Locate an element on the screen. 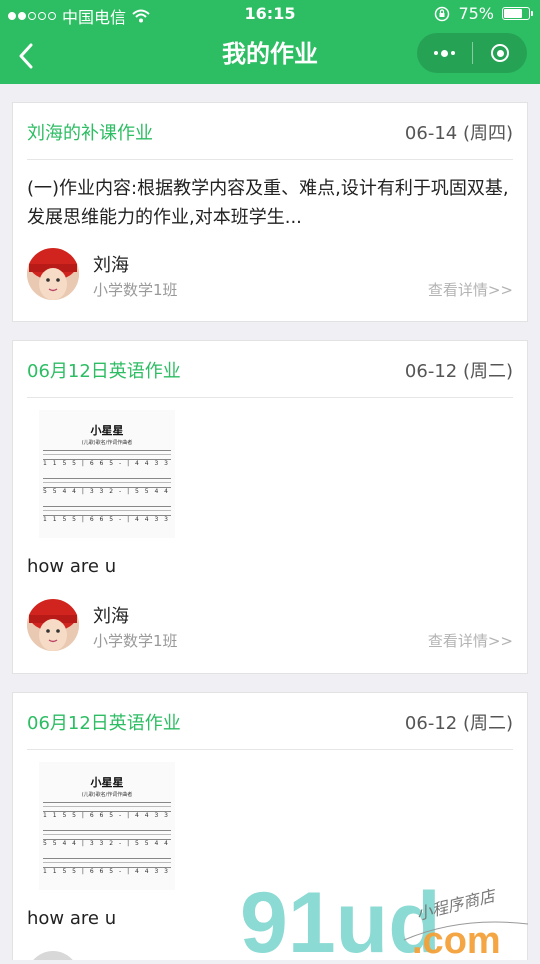 Image resolution: width=540 pixels, height=964 pixels. mini-program-capsule is located at coordinates (472, 53).